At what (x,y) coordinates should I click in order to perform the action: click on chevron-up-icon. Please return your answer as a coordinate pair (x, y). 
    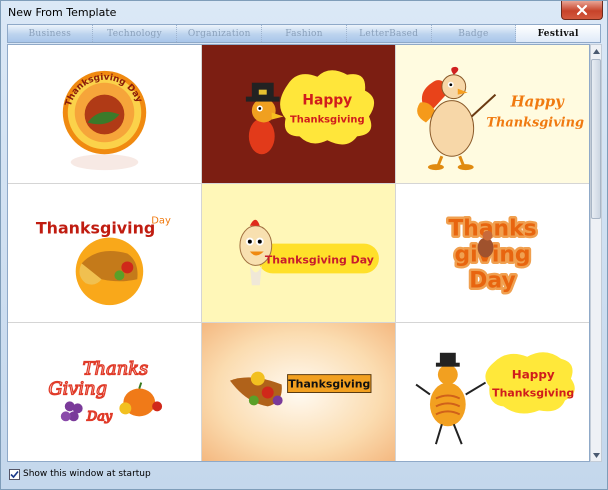
    Looking at the image, I should click on (596, 51).